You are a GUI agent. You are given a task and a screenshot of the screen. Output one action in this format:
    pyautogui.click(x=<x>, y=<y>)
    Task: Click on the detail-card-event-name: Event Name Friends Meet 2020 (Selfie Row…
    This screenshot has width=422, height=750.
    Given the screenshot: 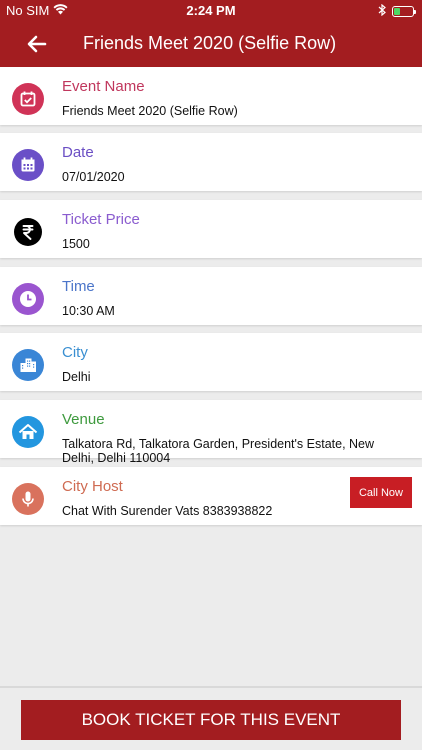 What is the action you would take?
    pyautogui.click(x=211, y=96)
    